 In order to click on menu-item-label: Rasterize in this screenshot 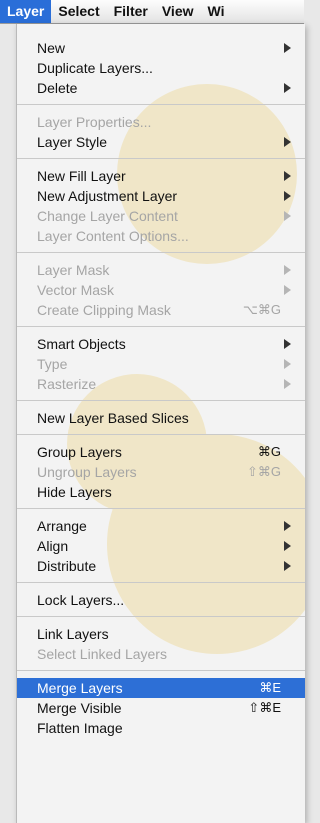, I will do `click(67, 384)`.